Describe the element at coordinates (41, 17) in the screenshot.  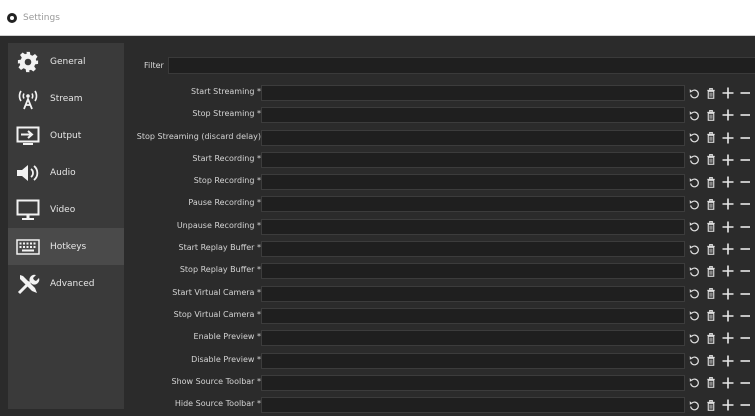
I see `window-title: Settings` at that location.